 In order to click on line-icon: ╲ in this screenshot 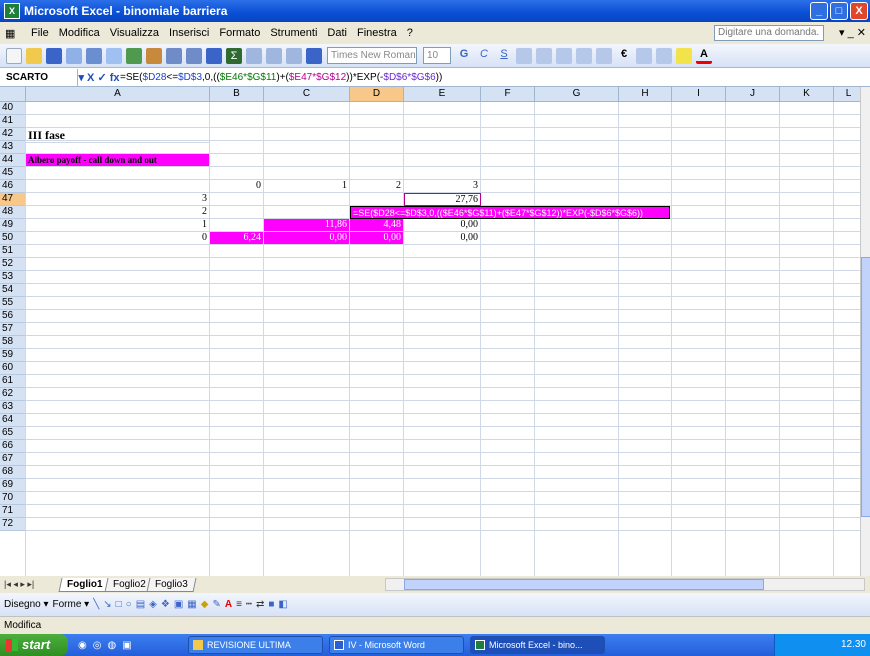, I will do `click(96, 604)`.